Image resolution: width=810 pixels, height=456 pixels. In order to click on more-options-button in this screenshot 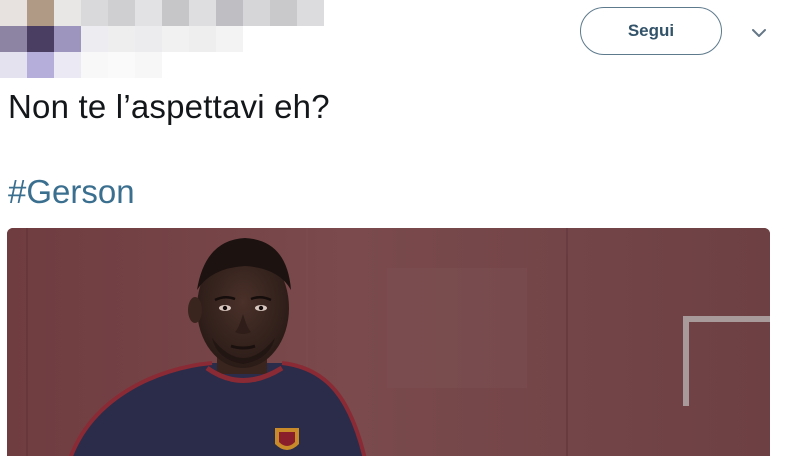, I will do `click(759, 33)`.